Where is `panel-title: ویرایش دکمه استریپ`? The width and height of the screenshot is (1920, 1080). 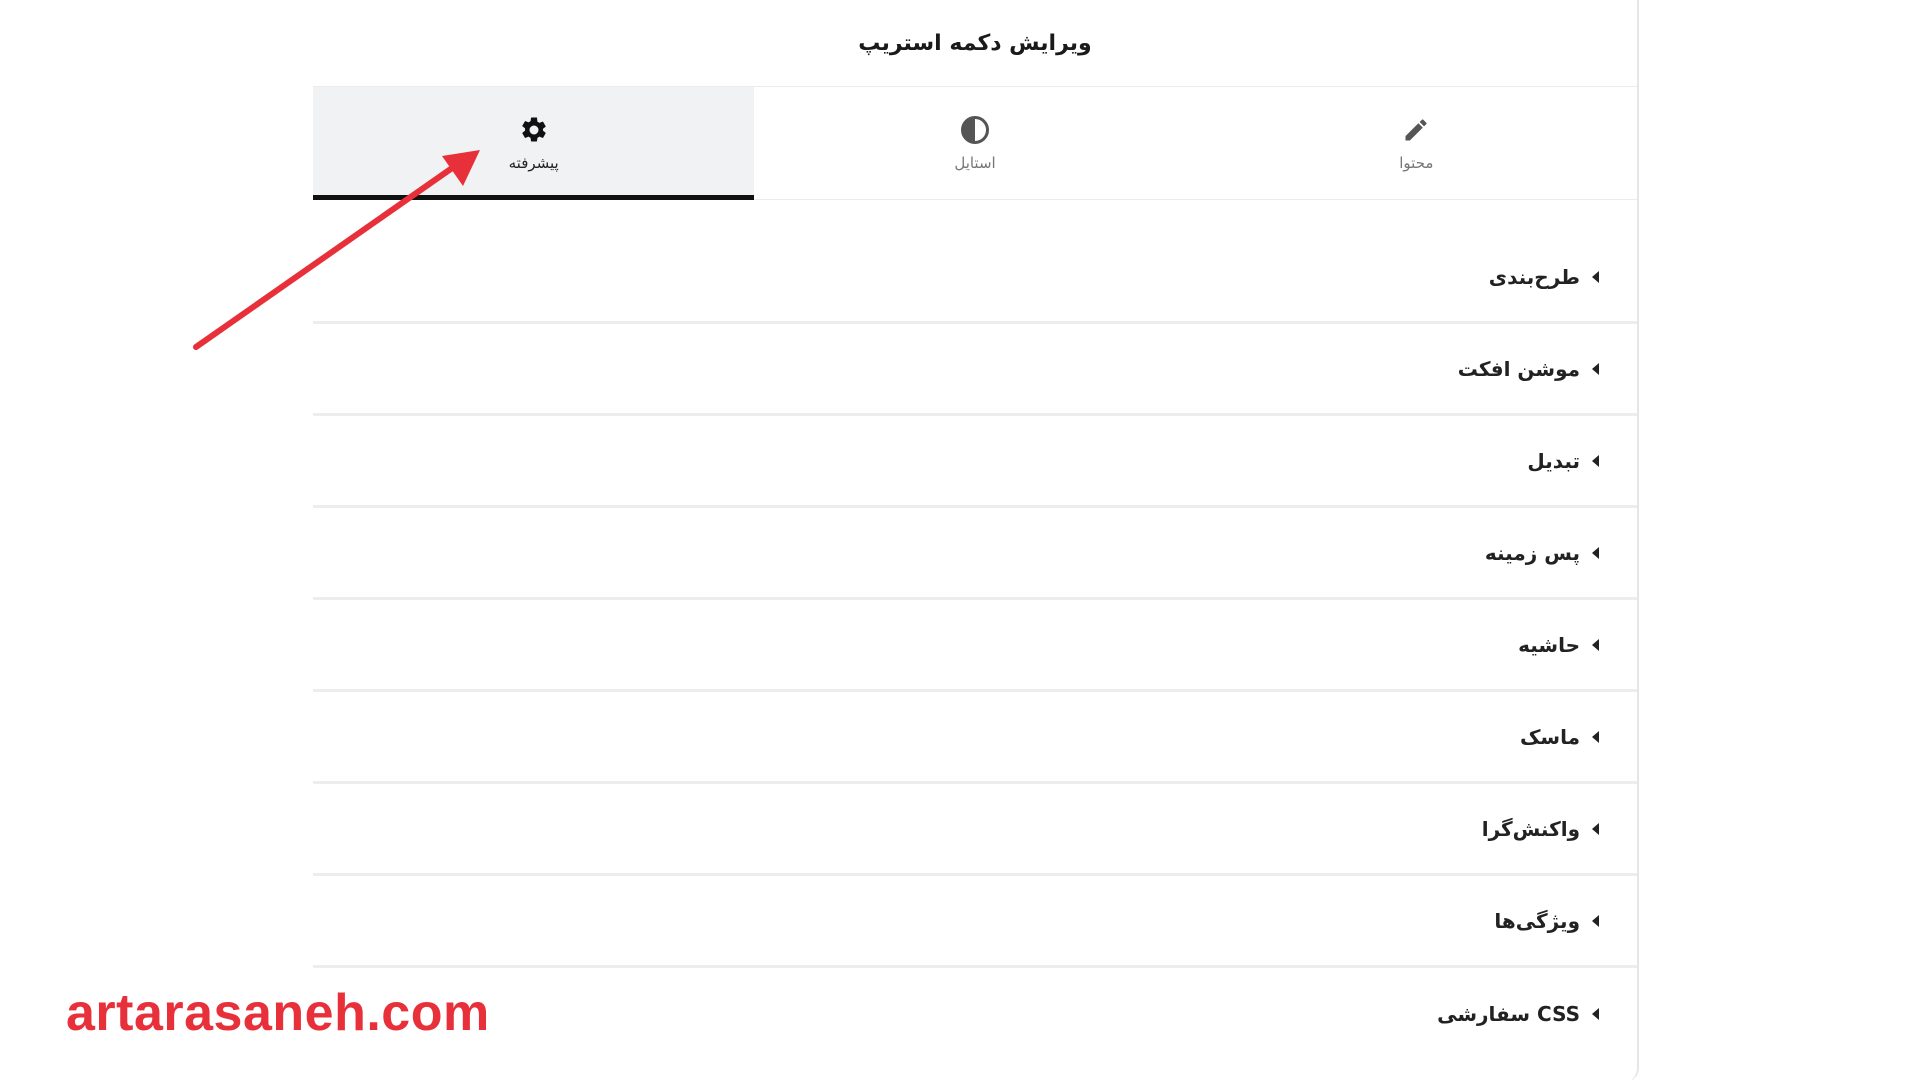
panel-title: ویرایش دکمه استریپ is located at coordinates (975, 43).